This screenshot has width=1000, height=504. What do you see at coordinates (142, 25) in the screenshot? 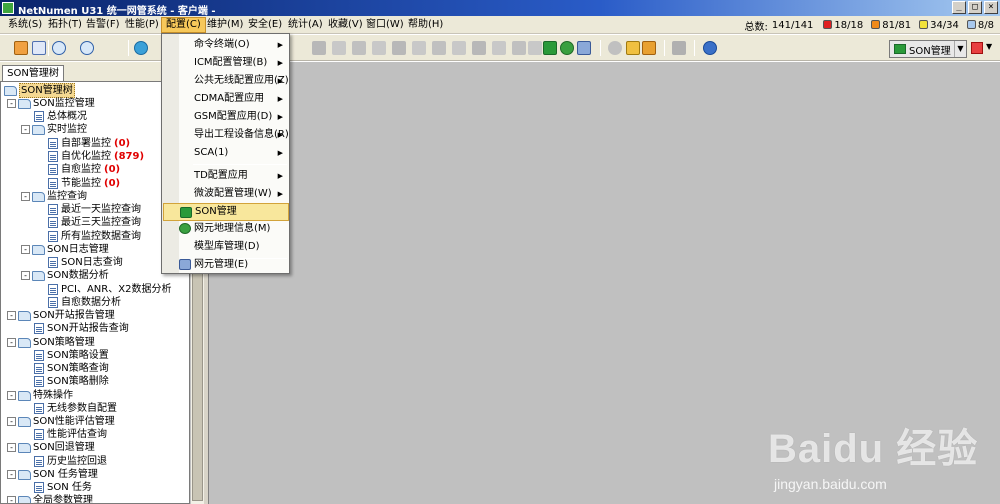
I see `menu-performance: 性能(P)` at bounding box center [142, 25].